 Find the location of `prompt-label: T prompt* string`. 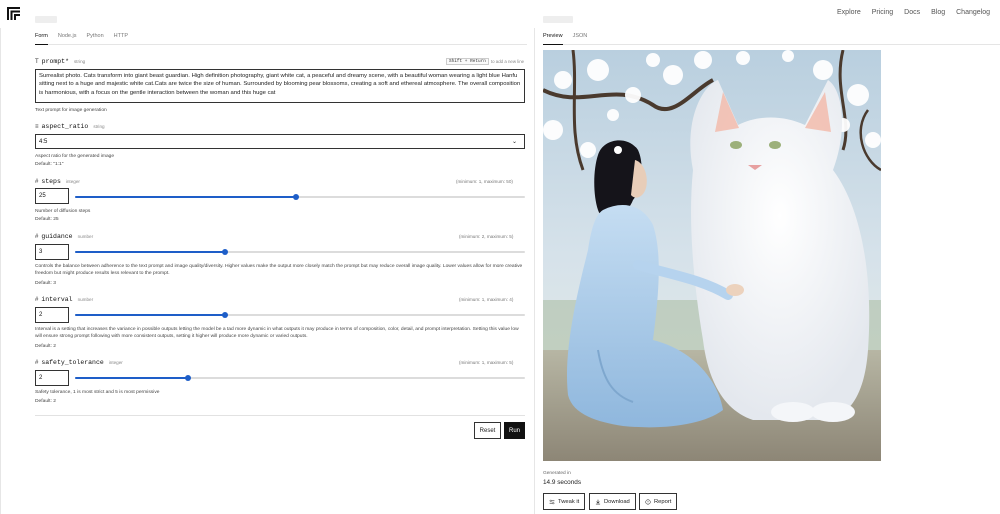

prompt-label: T prompt* string is located at coordinates (60, 61).